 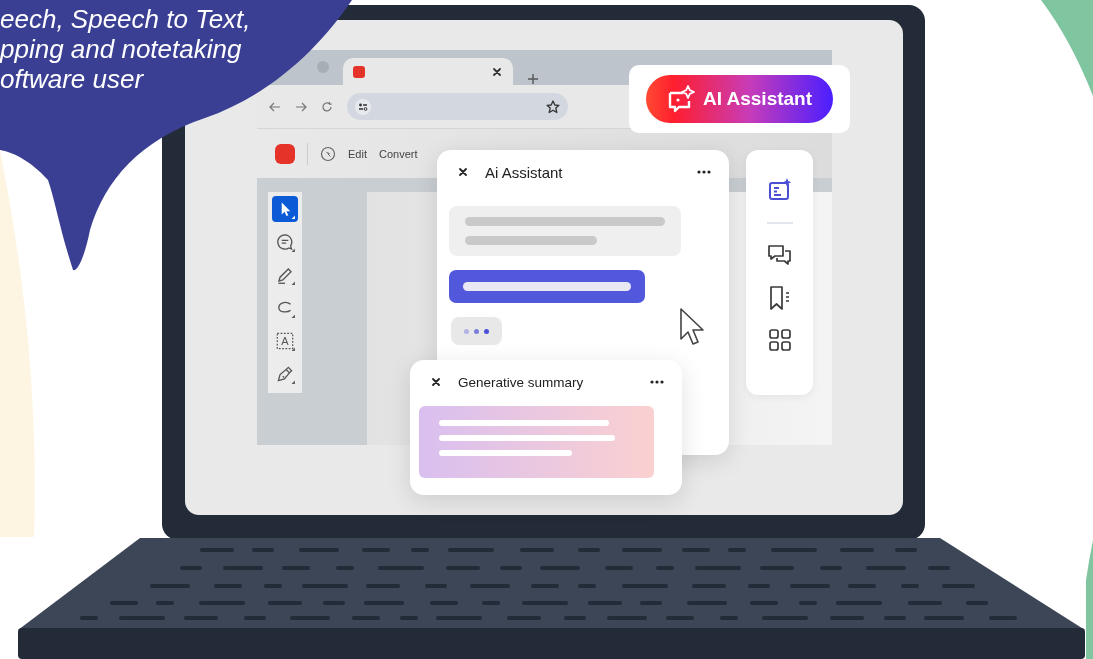 What do you see at coordinates (680, 99) in the screenshot?
I see `sparkle-chat-icon` at bounding box center [680, 99].